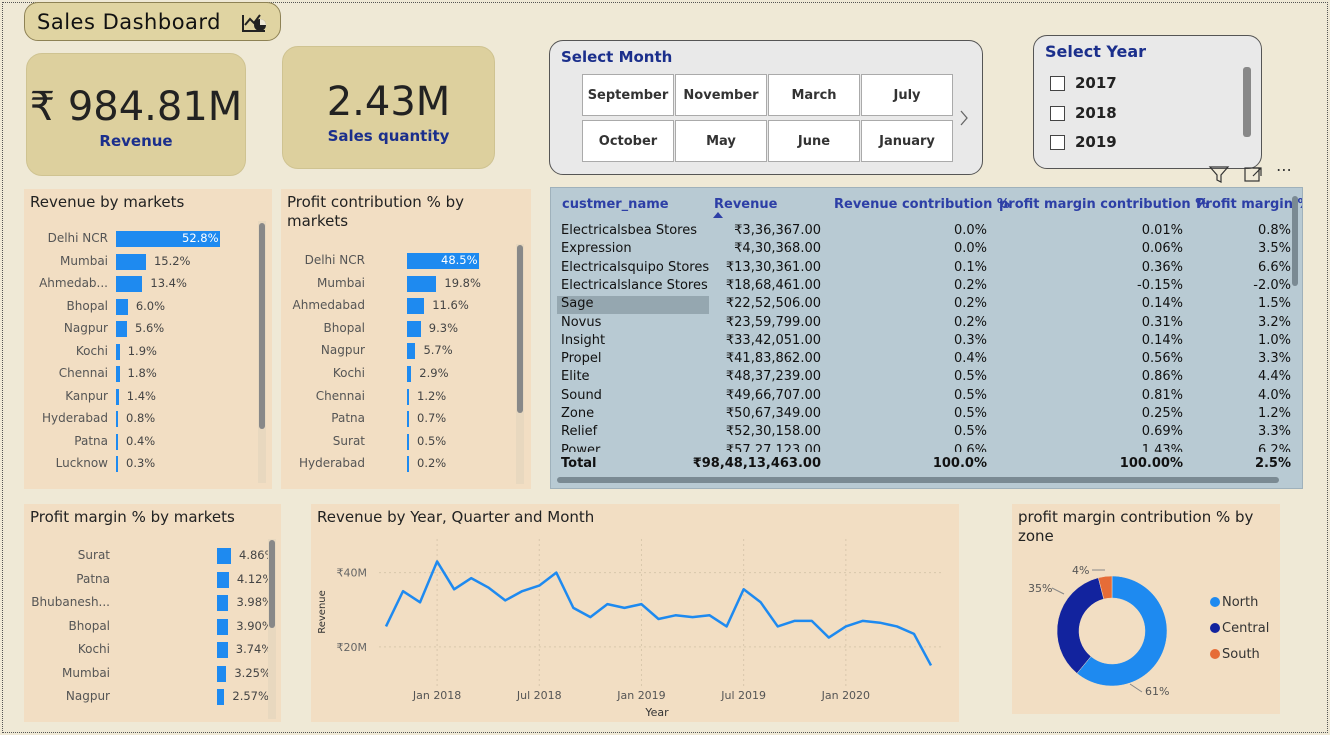 The image size is (1330, 735). I want to click on year-option: 2018, so click(1083, 113).